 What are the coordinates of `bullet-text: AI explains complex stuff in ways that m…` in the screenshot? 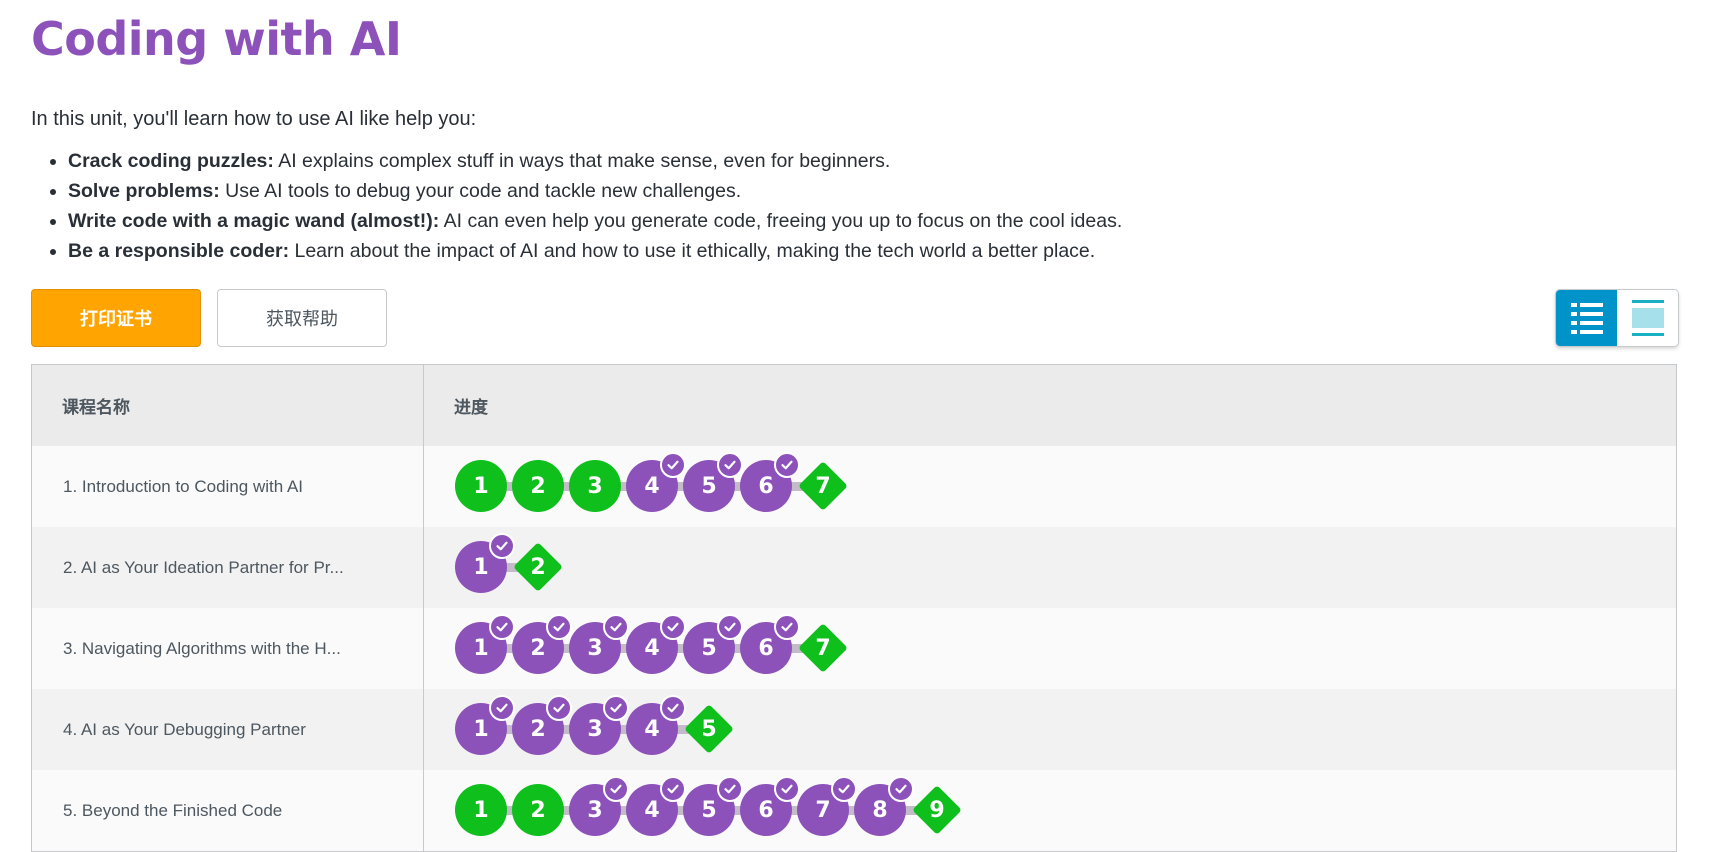 It's located at (582, 161).